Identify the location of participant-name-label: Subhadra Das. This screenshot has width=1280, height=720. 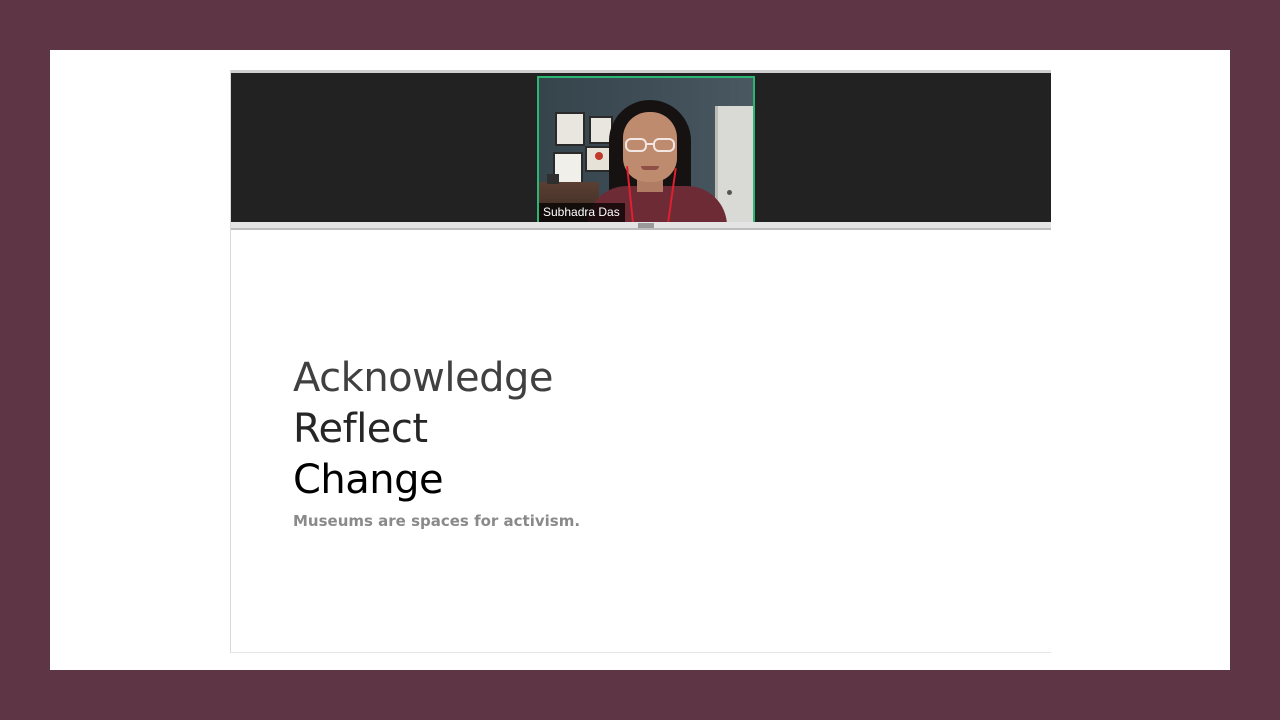
(582, 212).